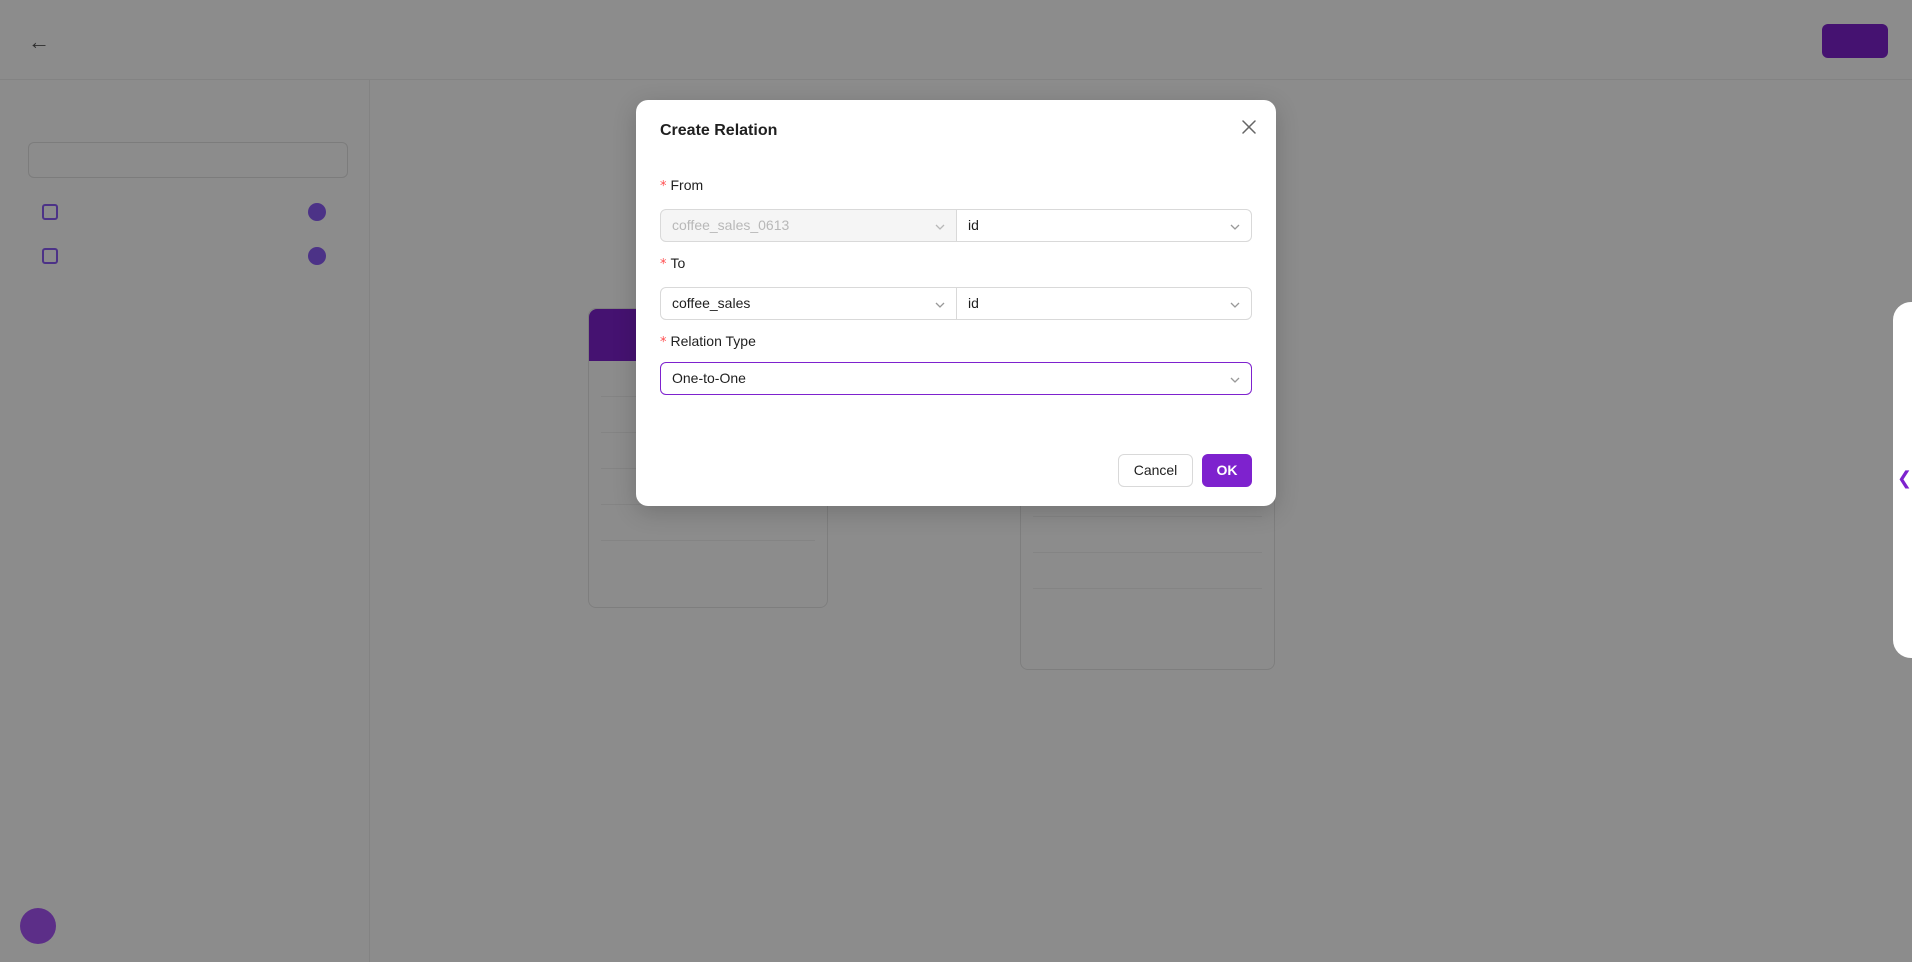 The height and width of the screenshot is (962, 1912). I want to click on ok-button: OK, so click(1227, 470).